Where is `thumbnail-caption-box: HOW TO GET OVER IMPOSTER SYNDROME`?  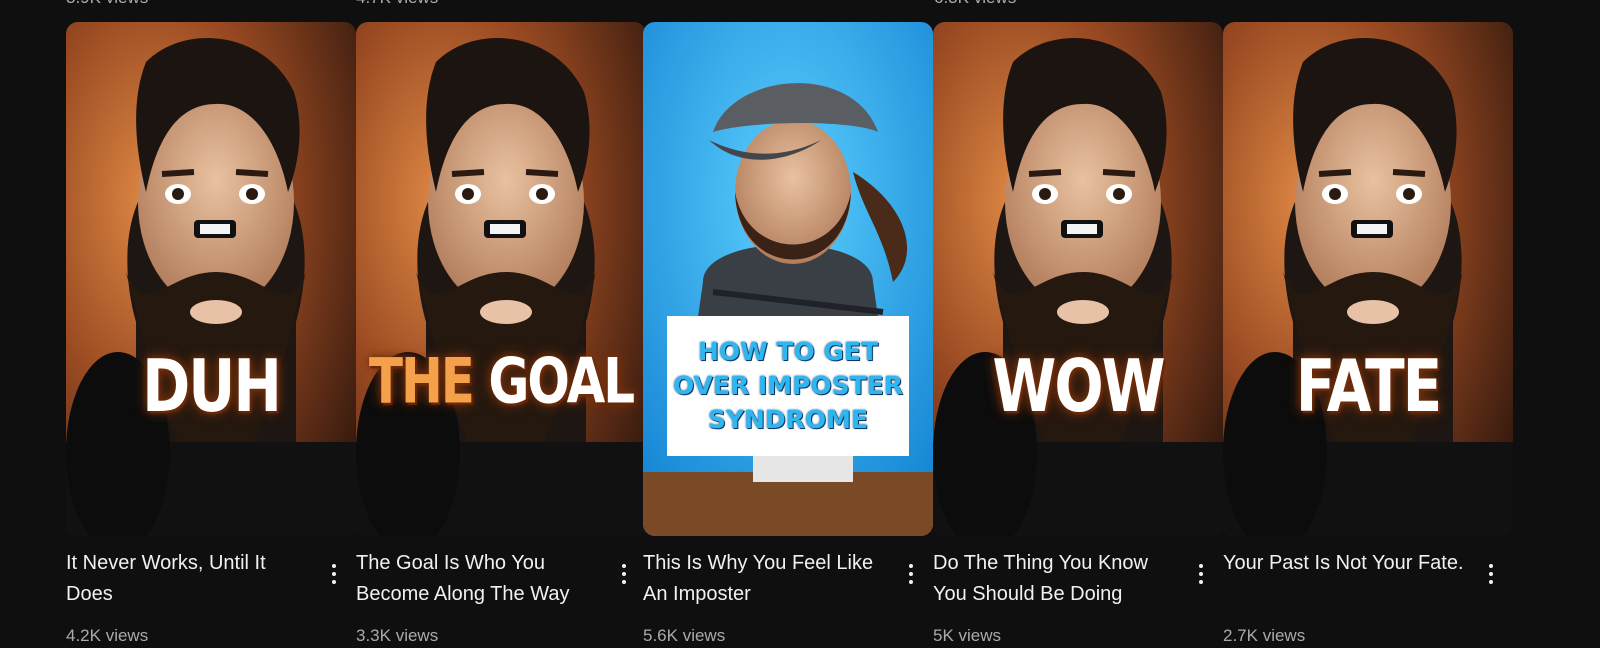
thumbnail-caption-box: HOW TO GET OVER IMPOSTER SYNDROME is located at coordinates (788, 386).